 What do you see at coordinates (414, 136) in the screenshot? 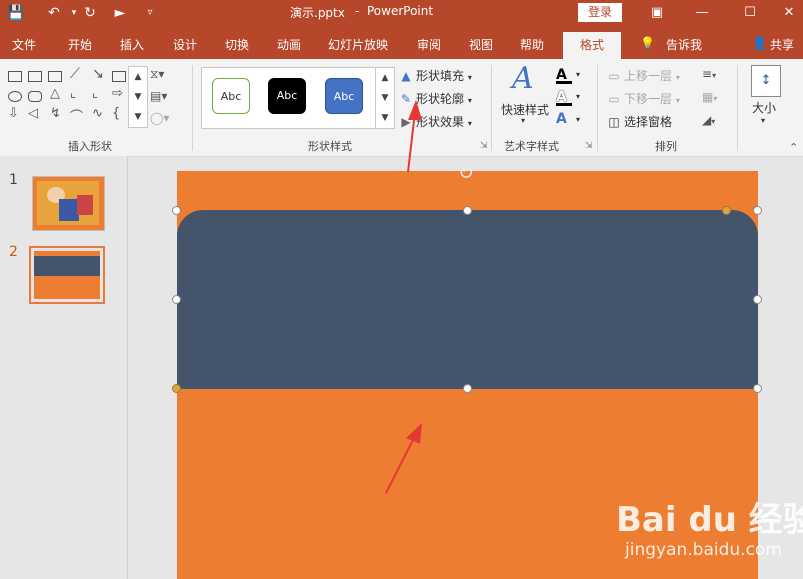
I see `arrow-to-shape-outline` at bounding box center [414, 136].